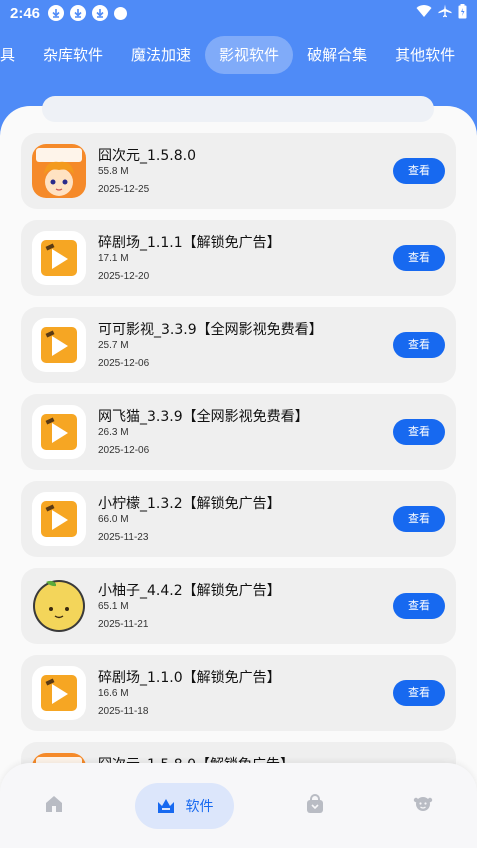 This screenshot has height=848, width=477. Describe the element at coordinates (238, 432) in the screenshot. I see `list-item: 网飞猫_3.3.9【全网影视免费看】 26.3 M 2025-12-06 查看` at that location.